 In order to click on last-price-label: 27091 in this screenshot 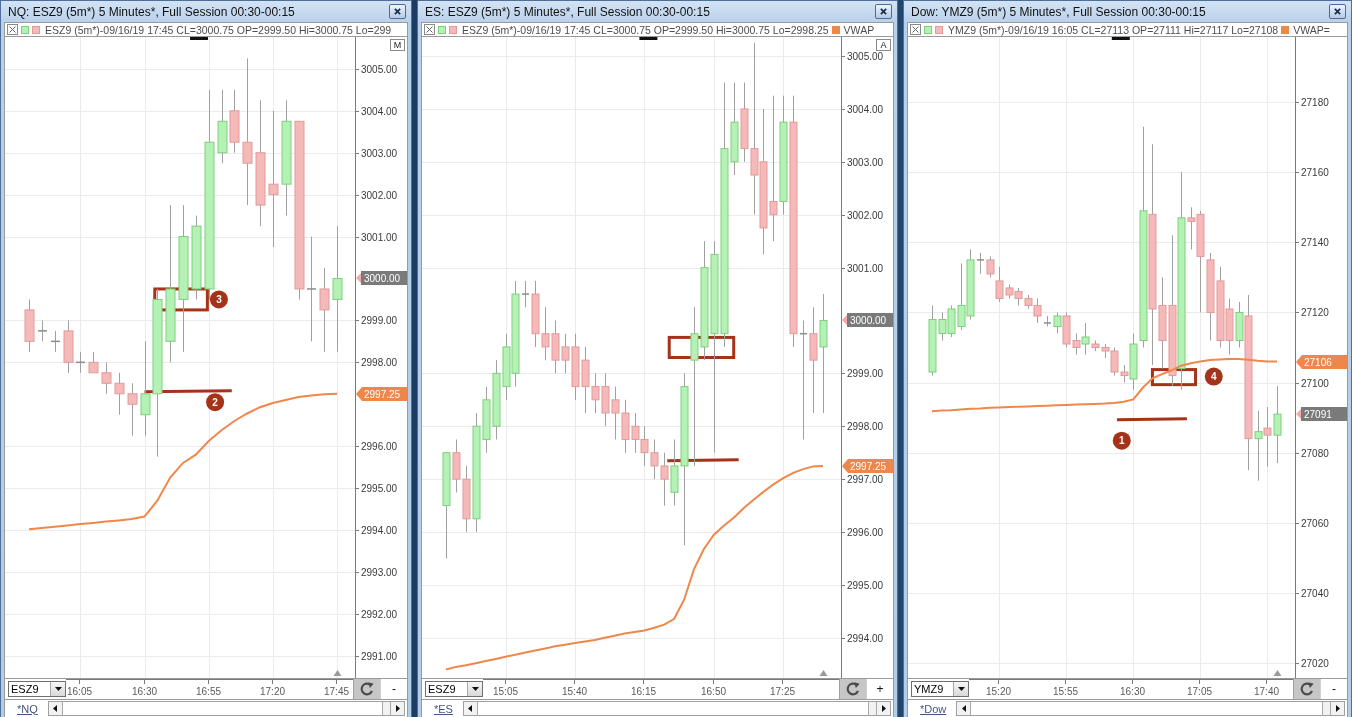, I will do `click(1321, 414)`.